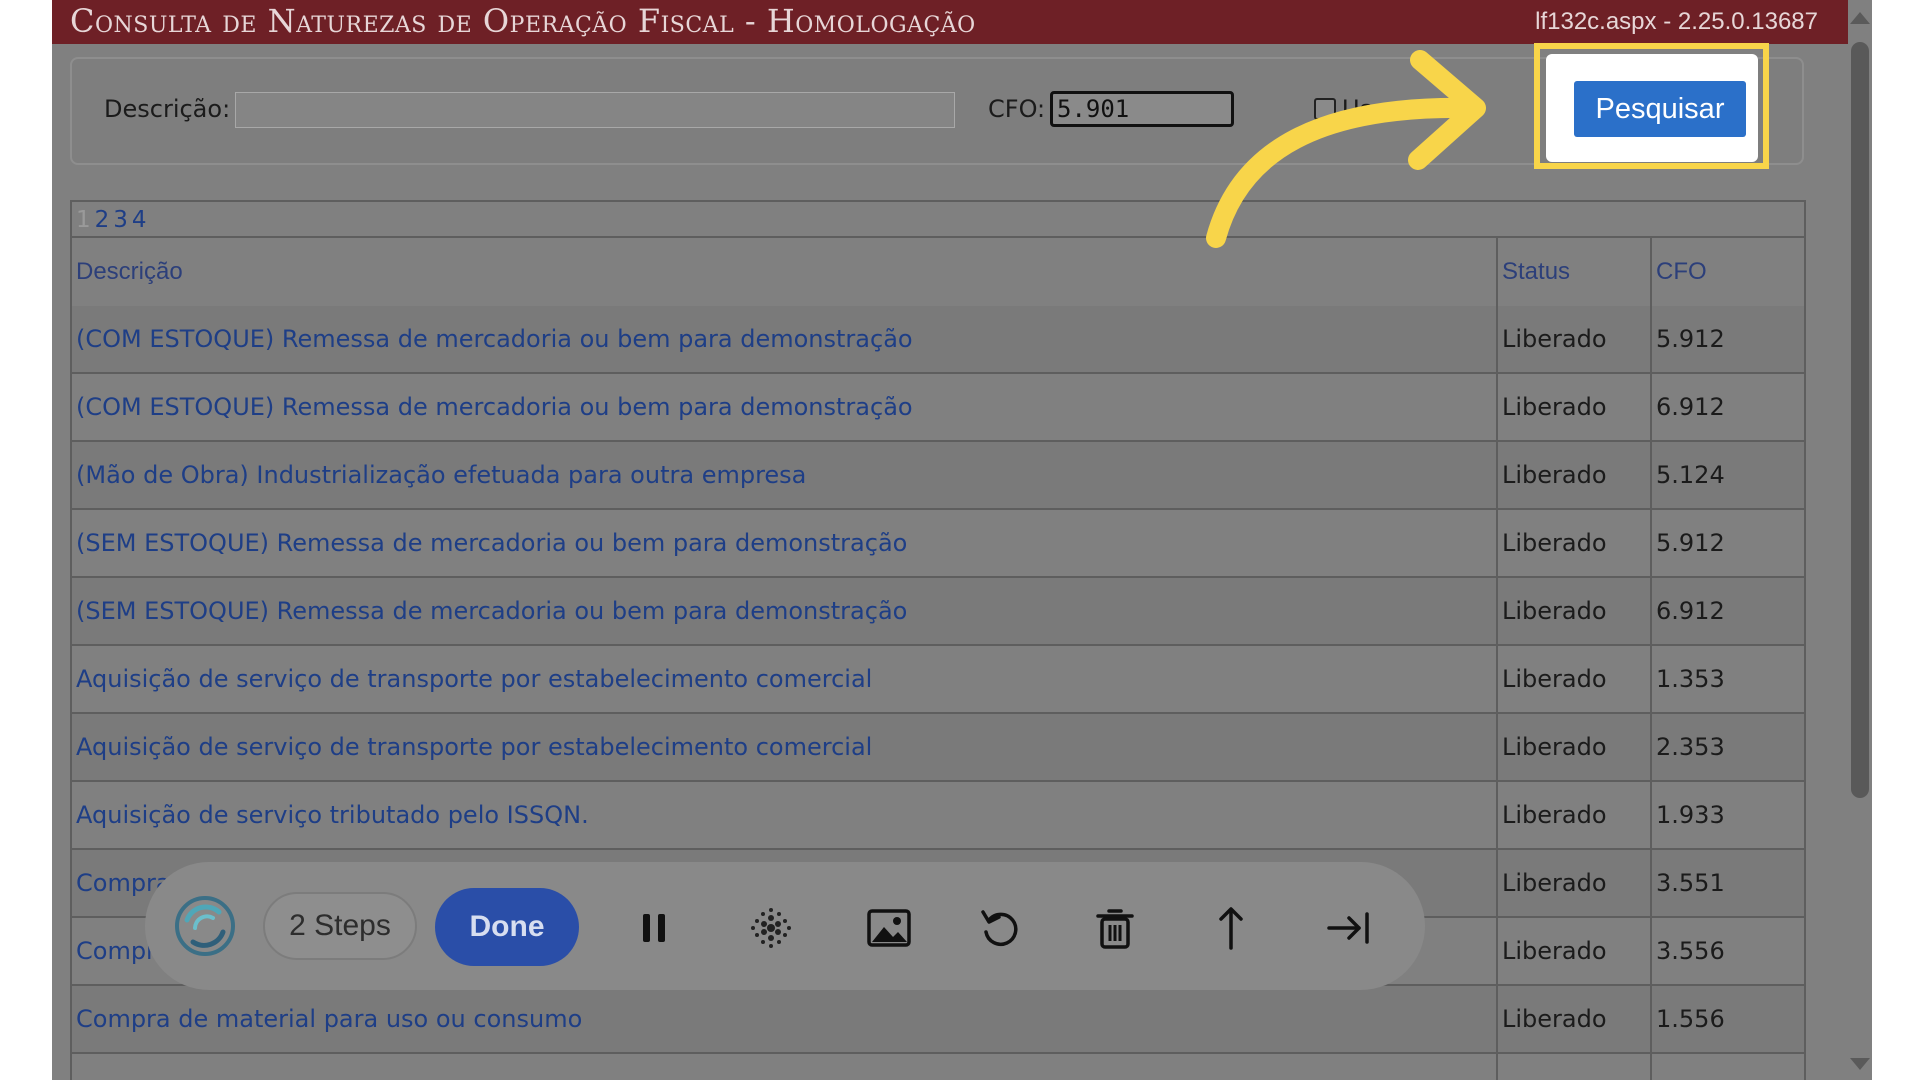 This screenshot has width=1920, height=1080. What do you see at coordinates (1860, 18) in the screenshot?
I see `scroll-up-arrow-icon` at bounding box center [1860, 18].